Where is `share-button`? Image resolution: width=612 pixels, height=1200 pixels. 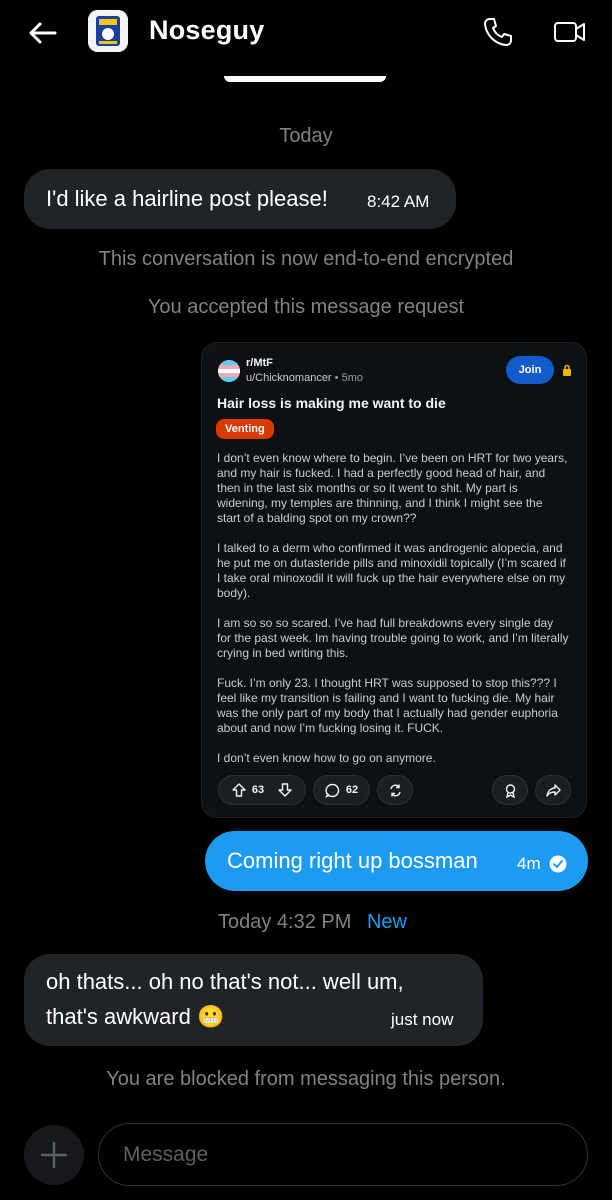 share-button is located at coordinates (553, 790).